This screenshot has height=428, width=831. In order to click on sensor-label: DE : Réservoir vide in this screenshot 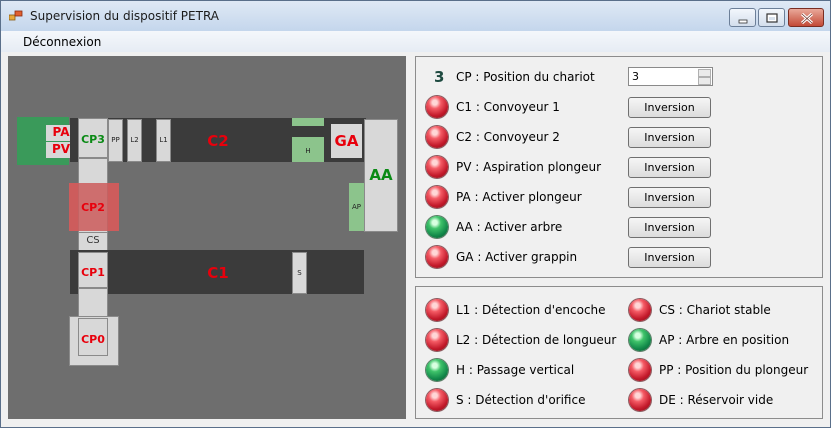, I will do `click(716, 400)`.